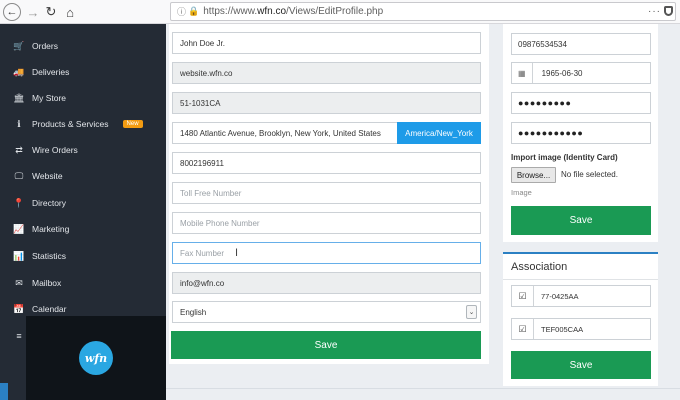 This screenshot has width=680, height=400. What do you see at coordinates (19, 71) in the screenshot?
I see `truck-icon: 🚚` at bounding box center [19, 71].